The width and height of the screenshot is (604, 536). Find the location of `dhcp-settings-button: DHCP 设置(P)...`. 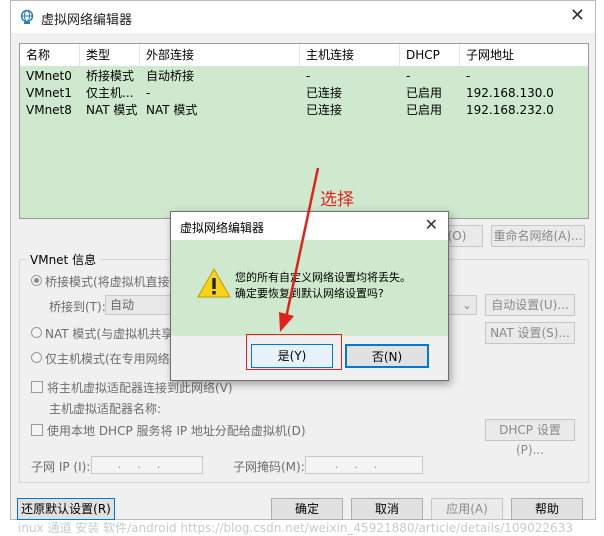

dhcp-settings-button: DHCP 设置(P)... is located at coordinates (530, 438).